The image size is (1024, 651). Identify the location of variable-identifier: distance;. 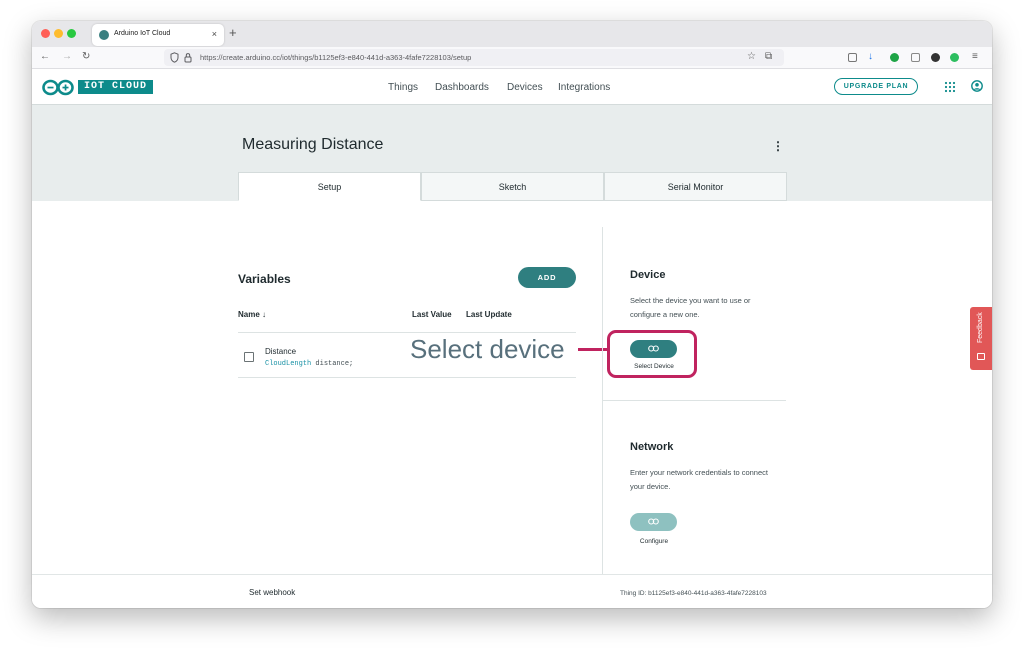
(332, 364).